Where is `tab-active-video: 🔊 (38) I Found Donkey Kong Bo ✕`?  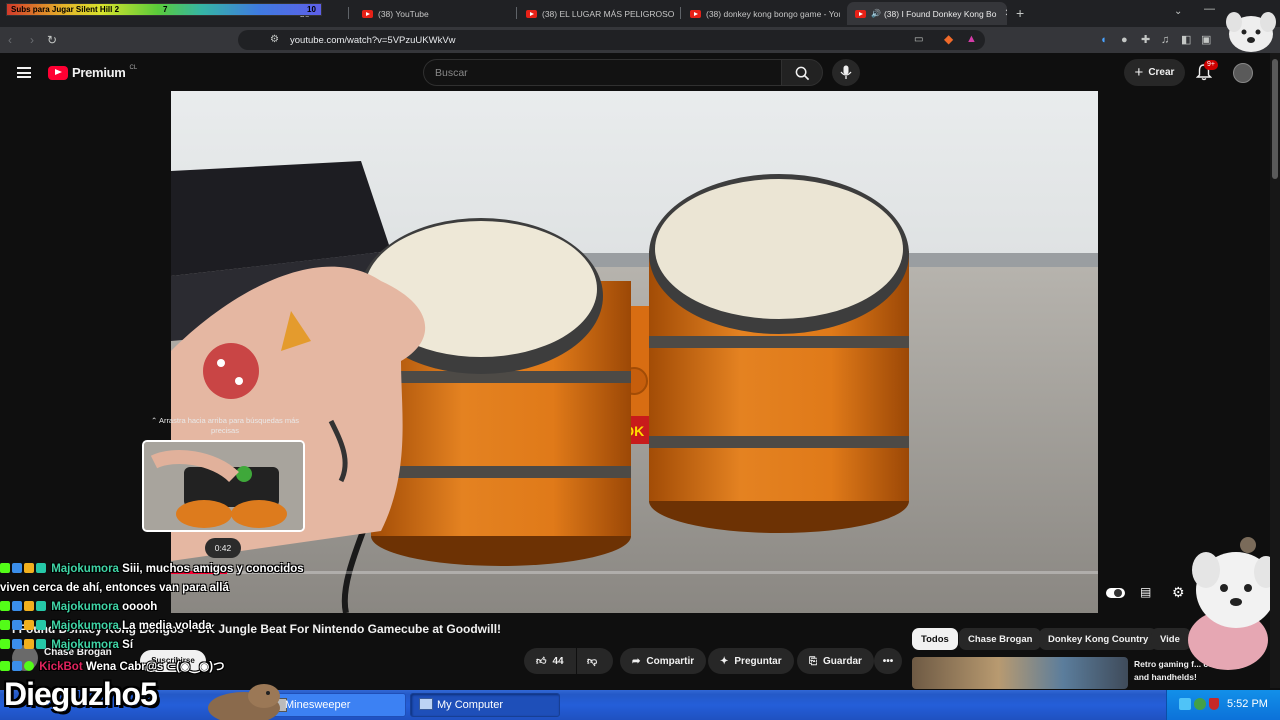 tab-active-video: 🔊 (38) I Found Donkey Kong Bo ✕ is located at coordinates (927, 13).